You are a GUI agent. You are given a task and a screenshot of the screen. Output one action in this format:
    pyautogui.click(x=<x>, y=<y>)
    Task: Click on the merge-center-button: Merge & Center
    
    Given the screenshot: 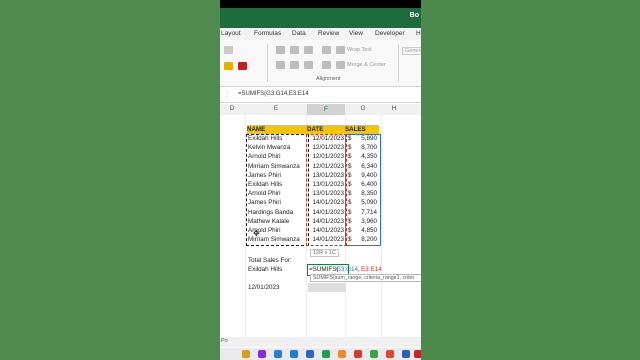 What is the action you would take?
    pyautogui.click(x=366, y=65)
    